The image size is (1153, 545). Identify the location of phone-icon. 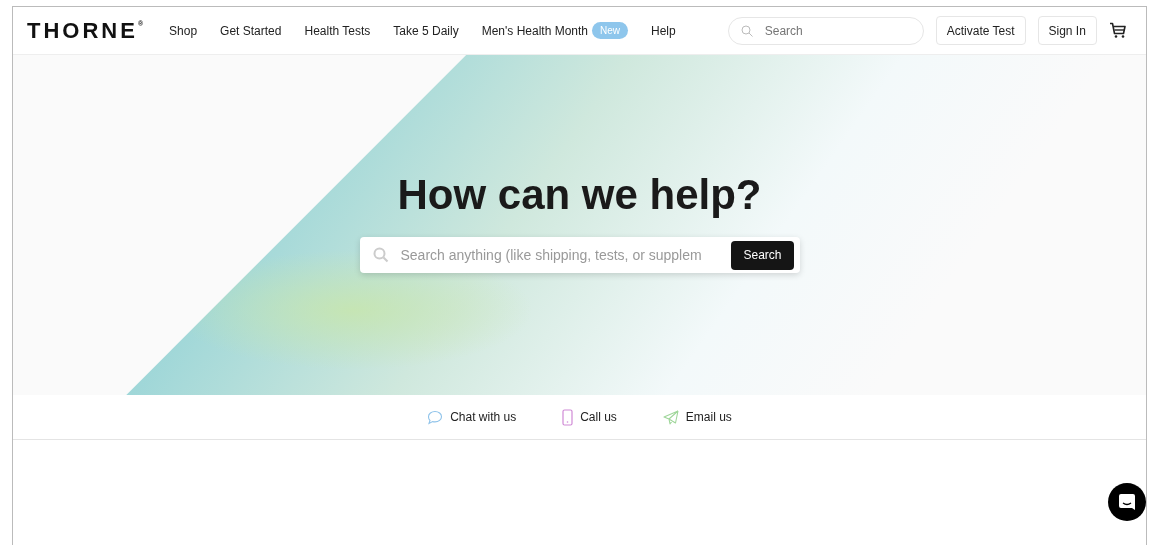
(568, 417).